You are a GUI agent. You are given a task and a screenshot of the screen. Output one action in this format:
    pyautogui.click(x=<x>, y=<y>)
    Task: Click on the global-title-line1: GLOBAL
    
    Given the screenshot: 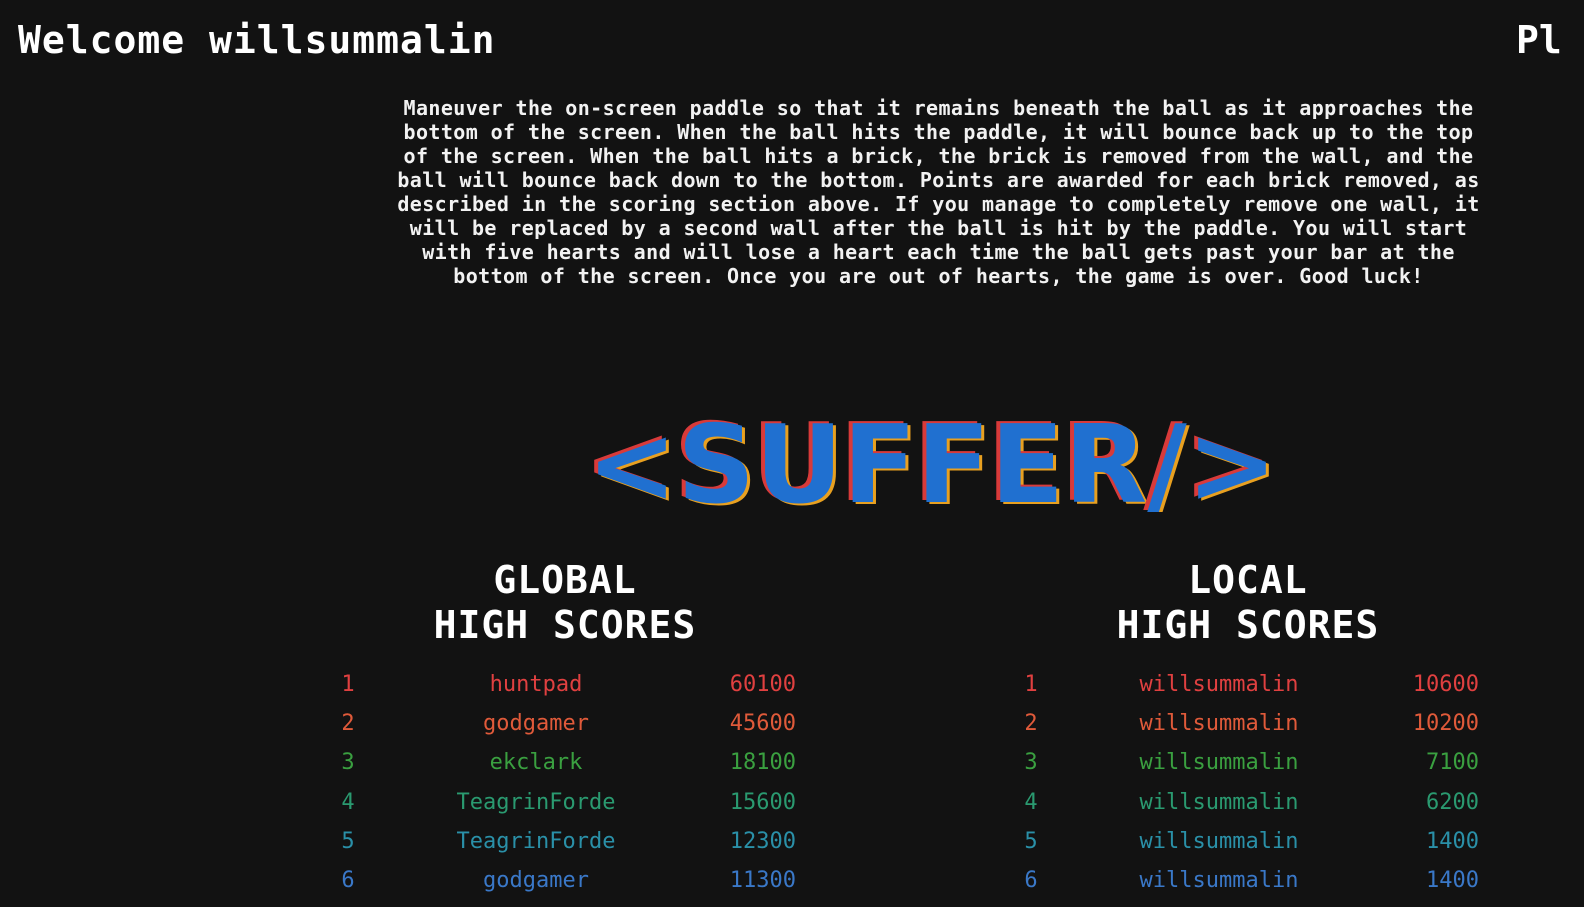 What is the action you would take?
    pyautogui.click(x=565, y=580)
    